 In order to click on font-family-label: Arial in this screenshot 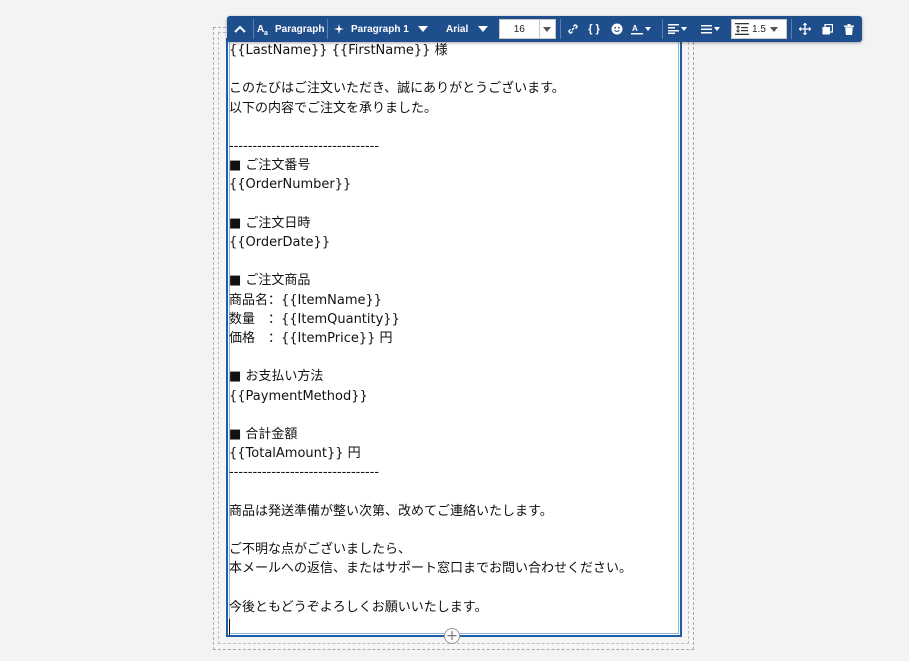, I will do `click(457, 29)`.